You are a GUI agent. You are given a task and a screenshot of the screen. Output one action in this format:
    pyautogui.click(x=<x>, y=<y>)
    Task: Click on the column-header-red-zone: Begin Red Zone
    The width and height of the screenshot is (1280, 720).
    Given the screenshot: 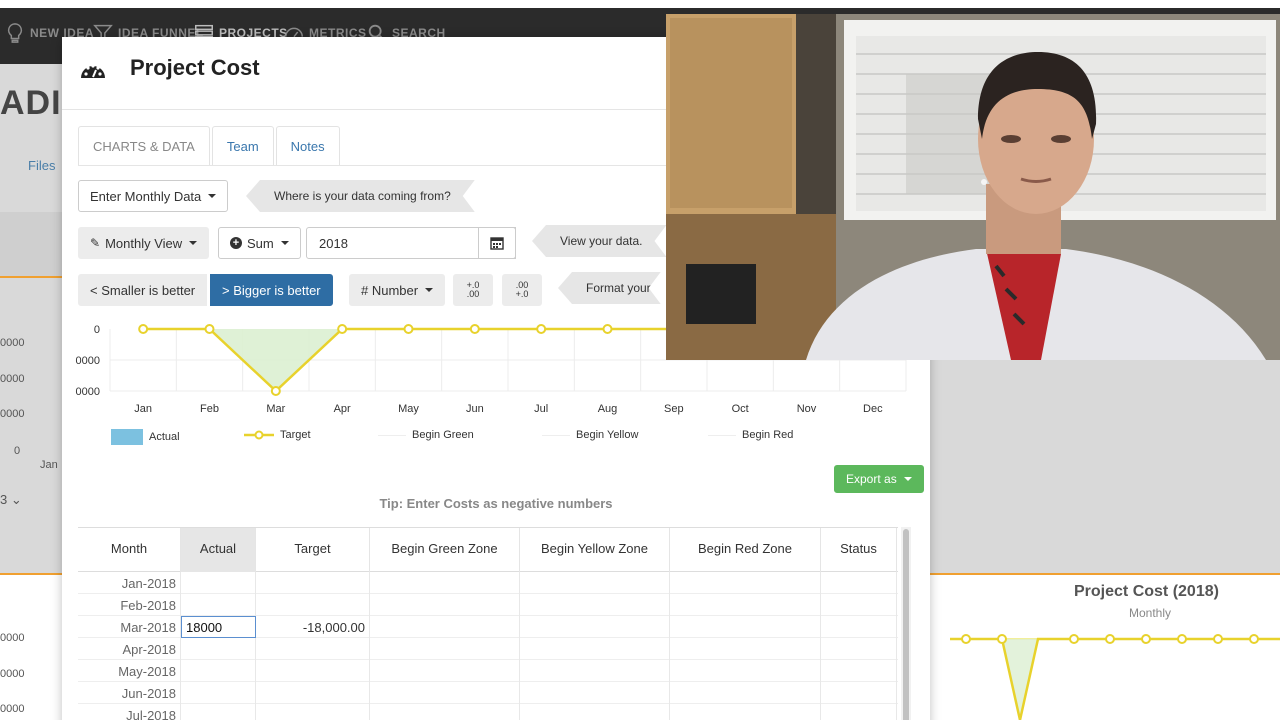 What is the action you would take?
    pyautogui.click(x=745, y=550)
    